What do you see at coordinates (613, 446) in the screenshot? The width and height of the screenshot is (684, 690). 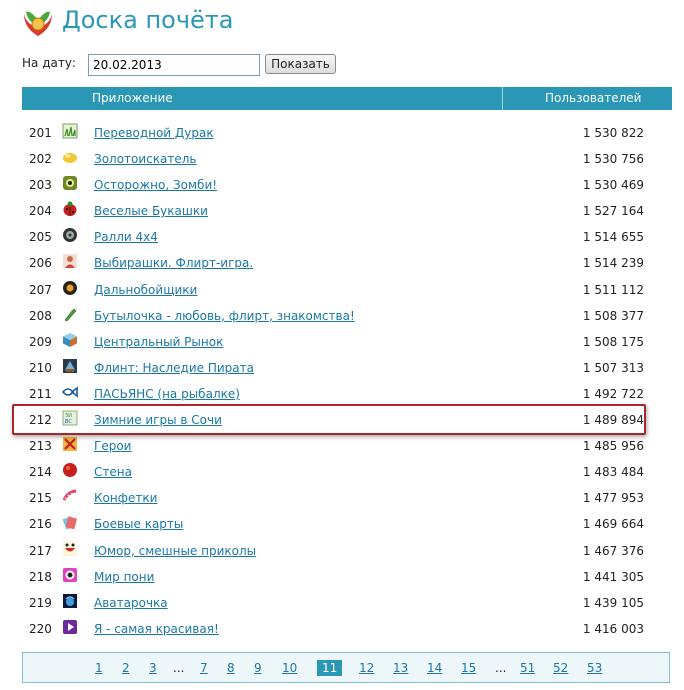 I see `users-count: 1 485 956` at bounding box center [613, 446].